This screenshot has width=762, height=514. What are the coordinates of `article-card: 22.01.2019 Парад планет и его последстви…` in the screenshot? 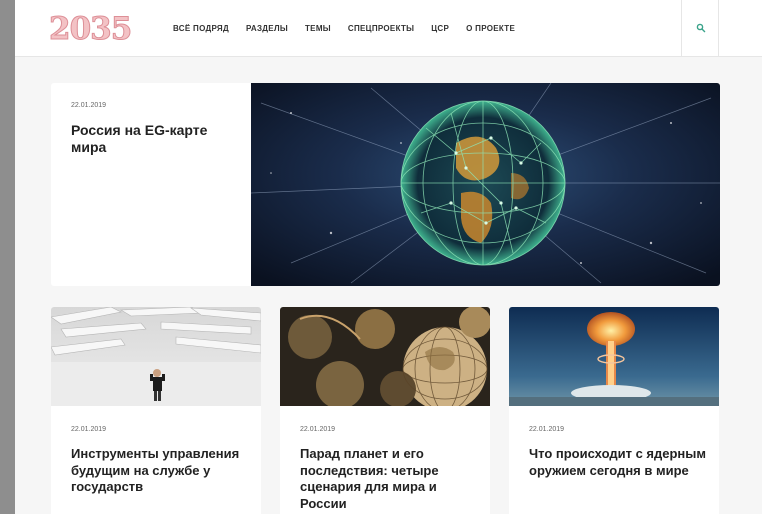 It's located at (385, 410).